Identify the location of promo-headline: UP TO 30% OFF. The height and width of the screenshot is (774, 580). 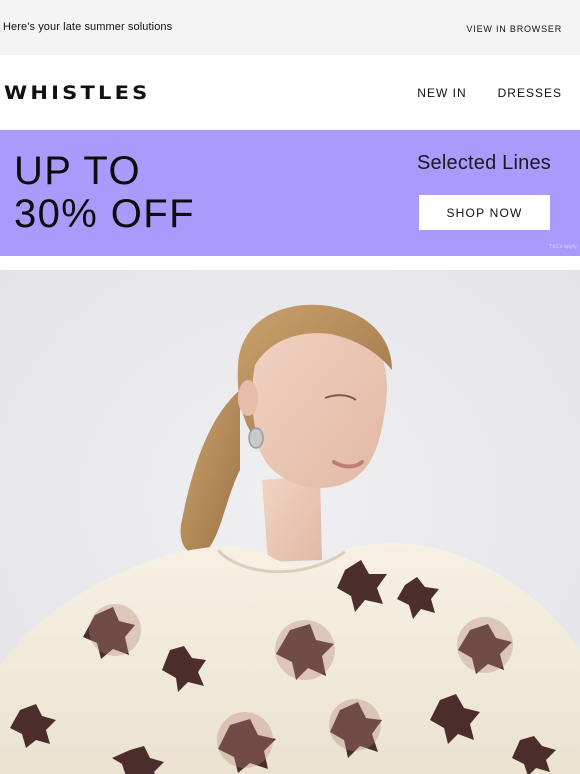
(104, 193).